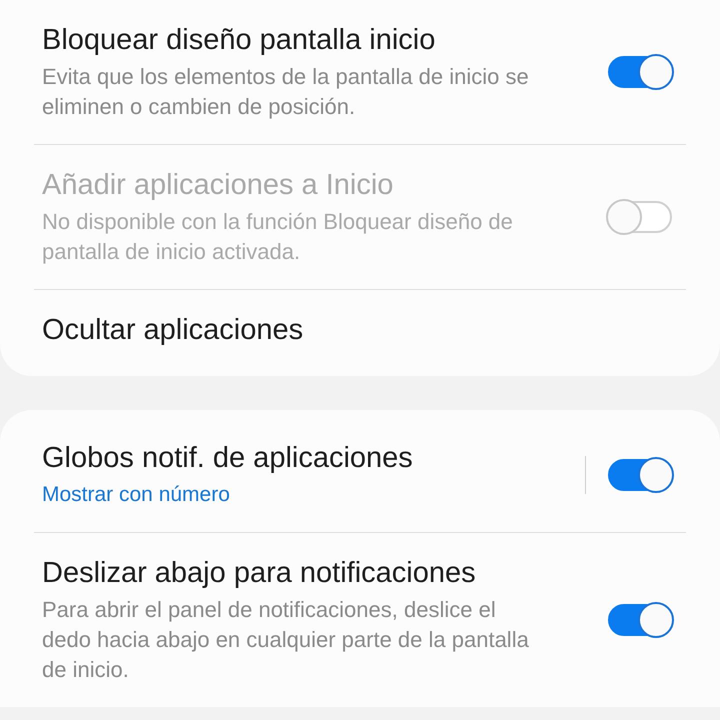  I want to click on setting-title: Ocultar aplicaciones, so click(173, 330).